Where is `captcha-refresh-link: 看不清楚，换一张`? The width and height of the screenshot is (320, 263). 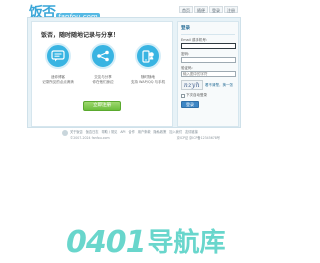
captcha-refresh-link: 看不清楚，换一张 is located at coordinates (219, 85).